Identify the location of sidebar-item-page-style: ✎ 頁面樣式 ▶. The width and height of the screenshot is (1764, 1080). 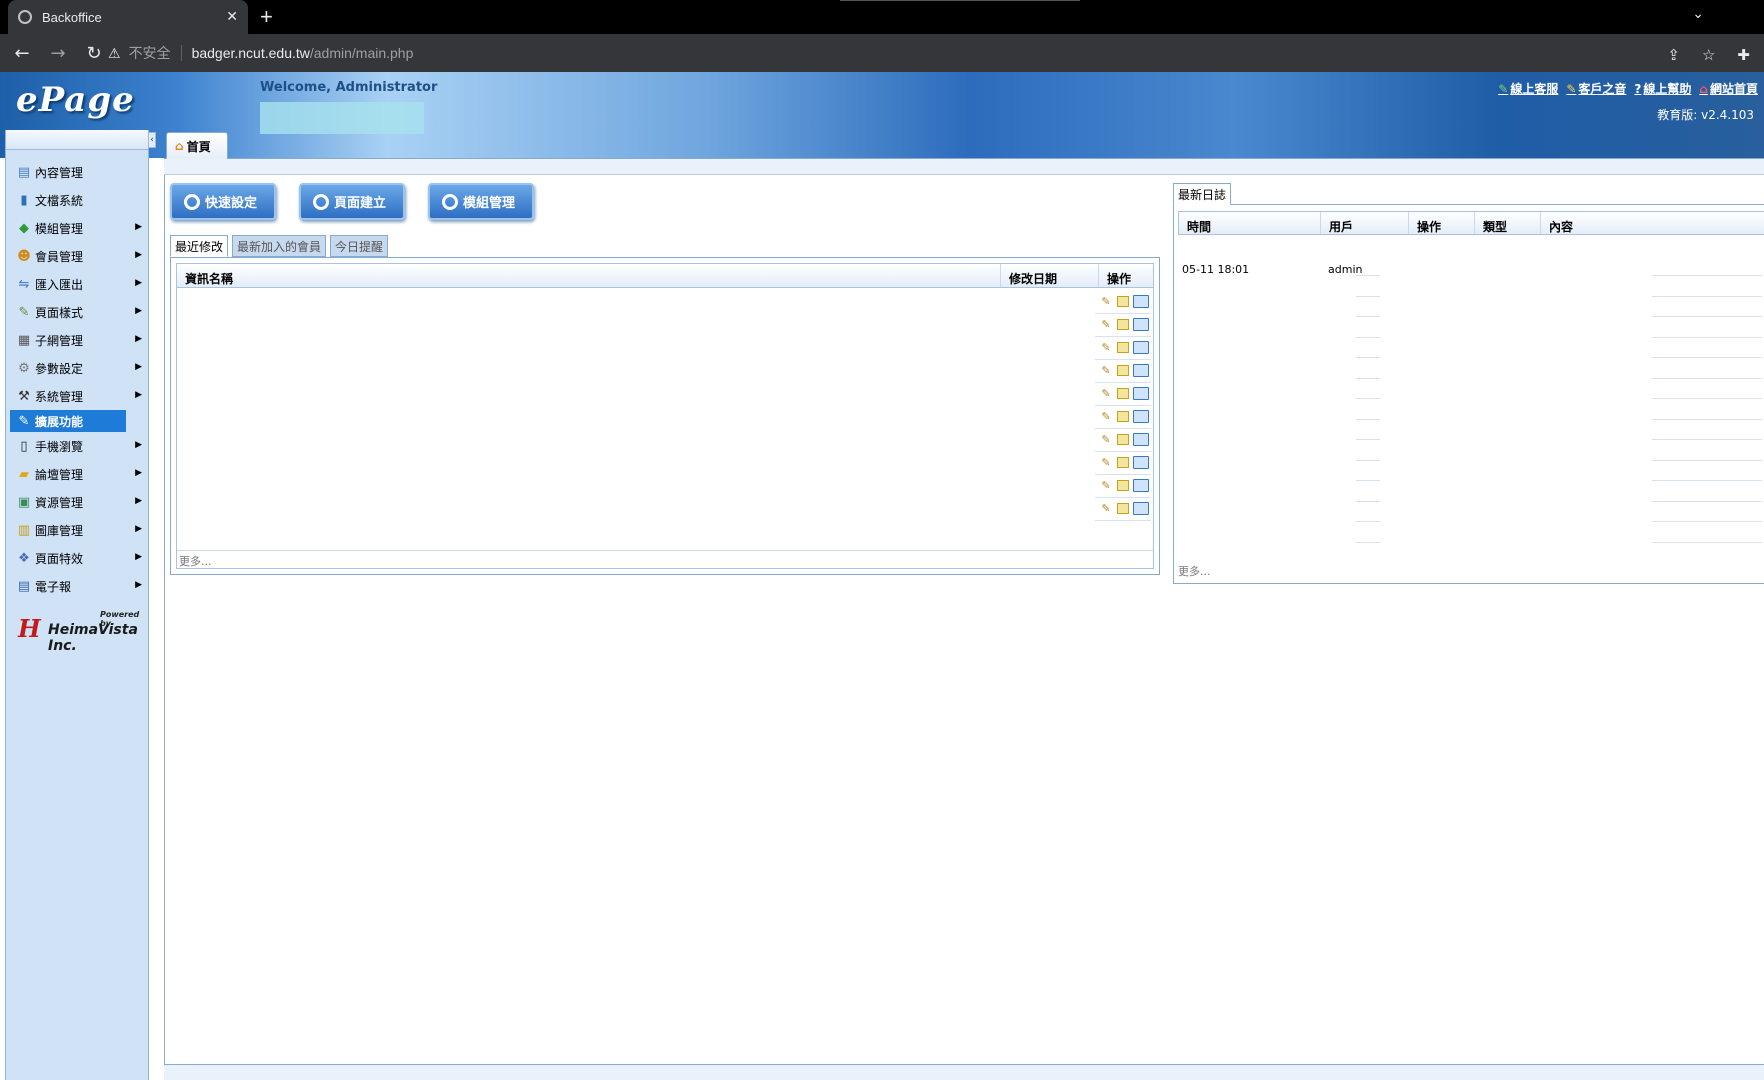
(77, 312).